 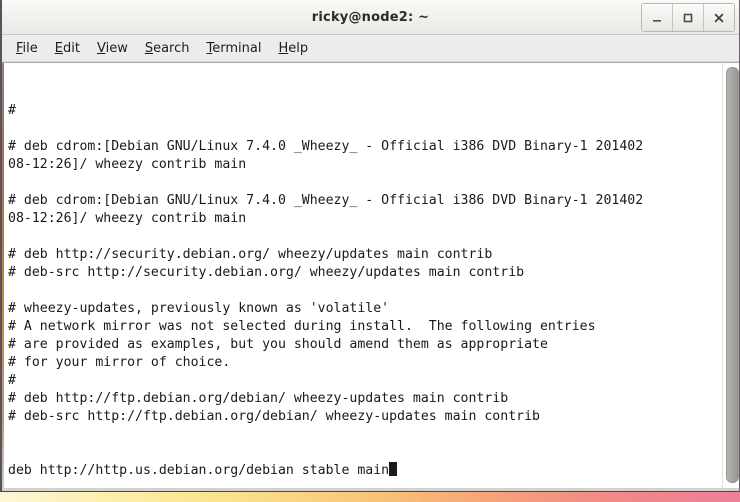 What do you see at coordinates (170, 48) in the screenshot?
I see `menu-item-search: Search` at bounding box center [170, 48].